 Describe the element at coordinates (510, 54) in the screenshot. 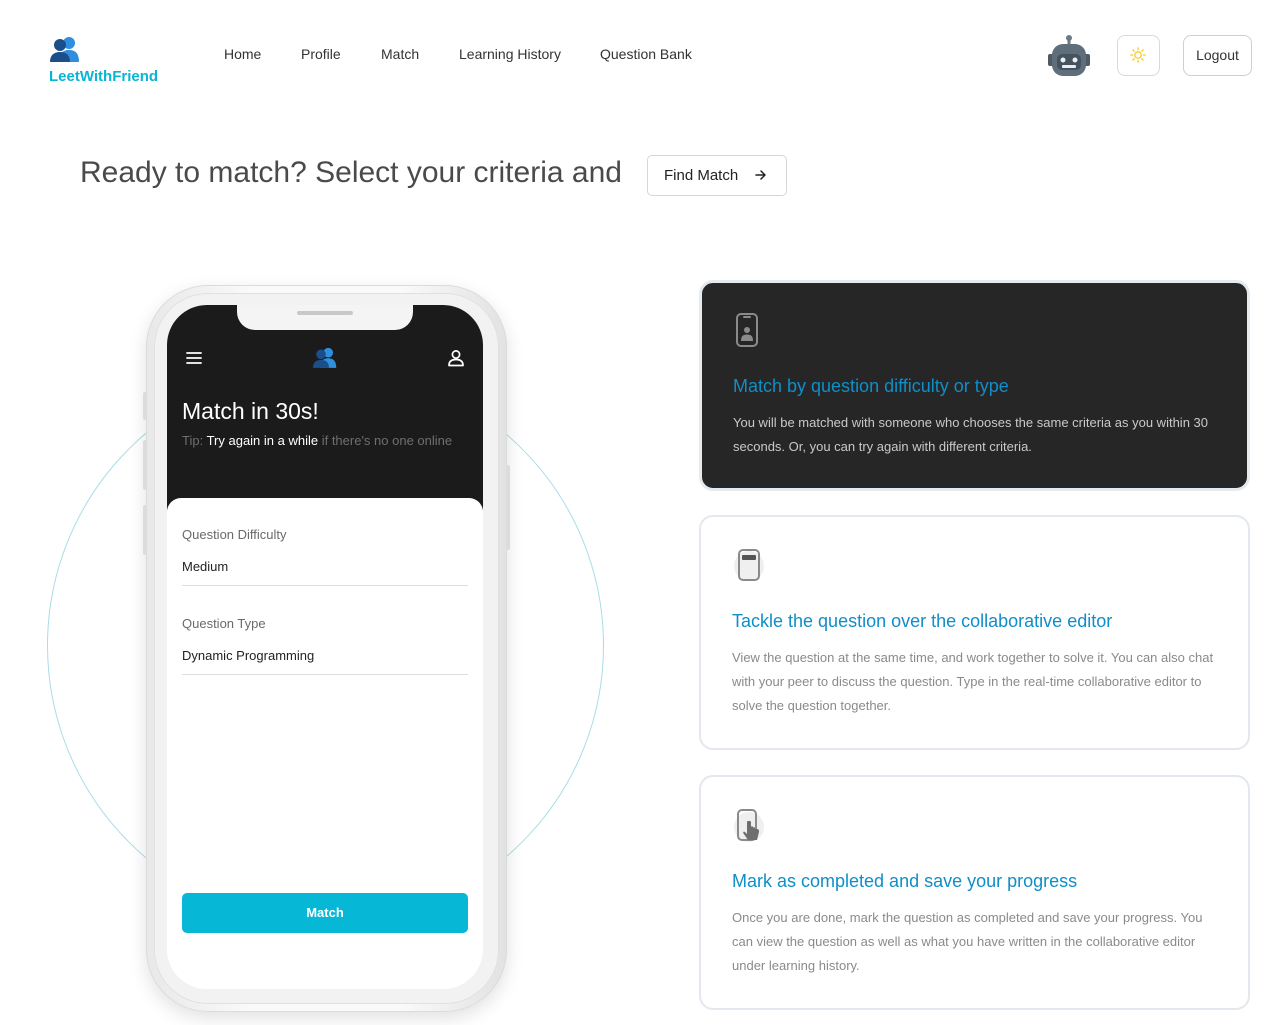

I see `nav-learning-history: Learning History` at that location.